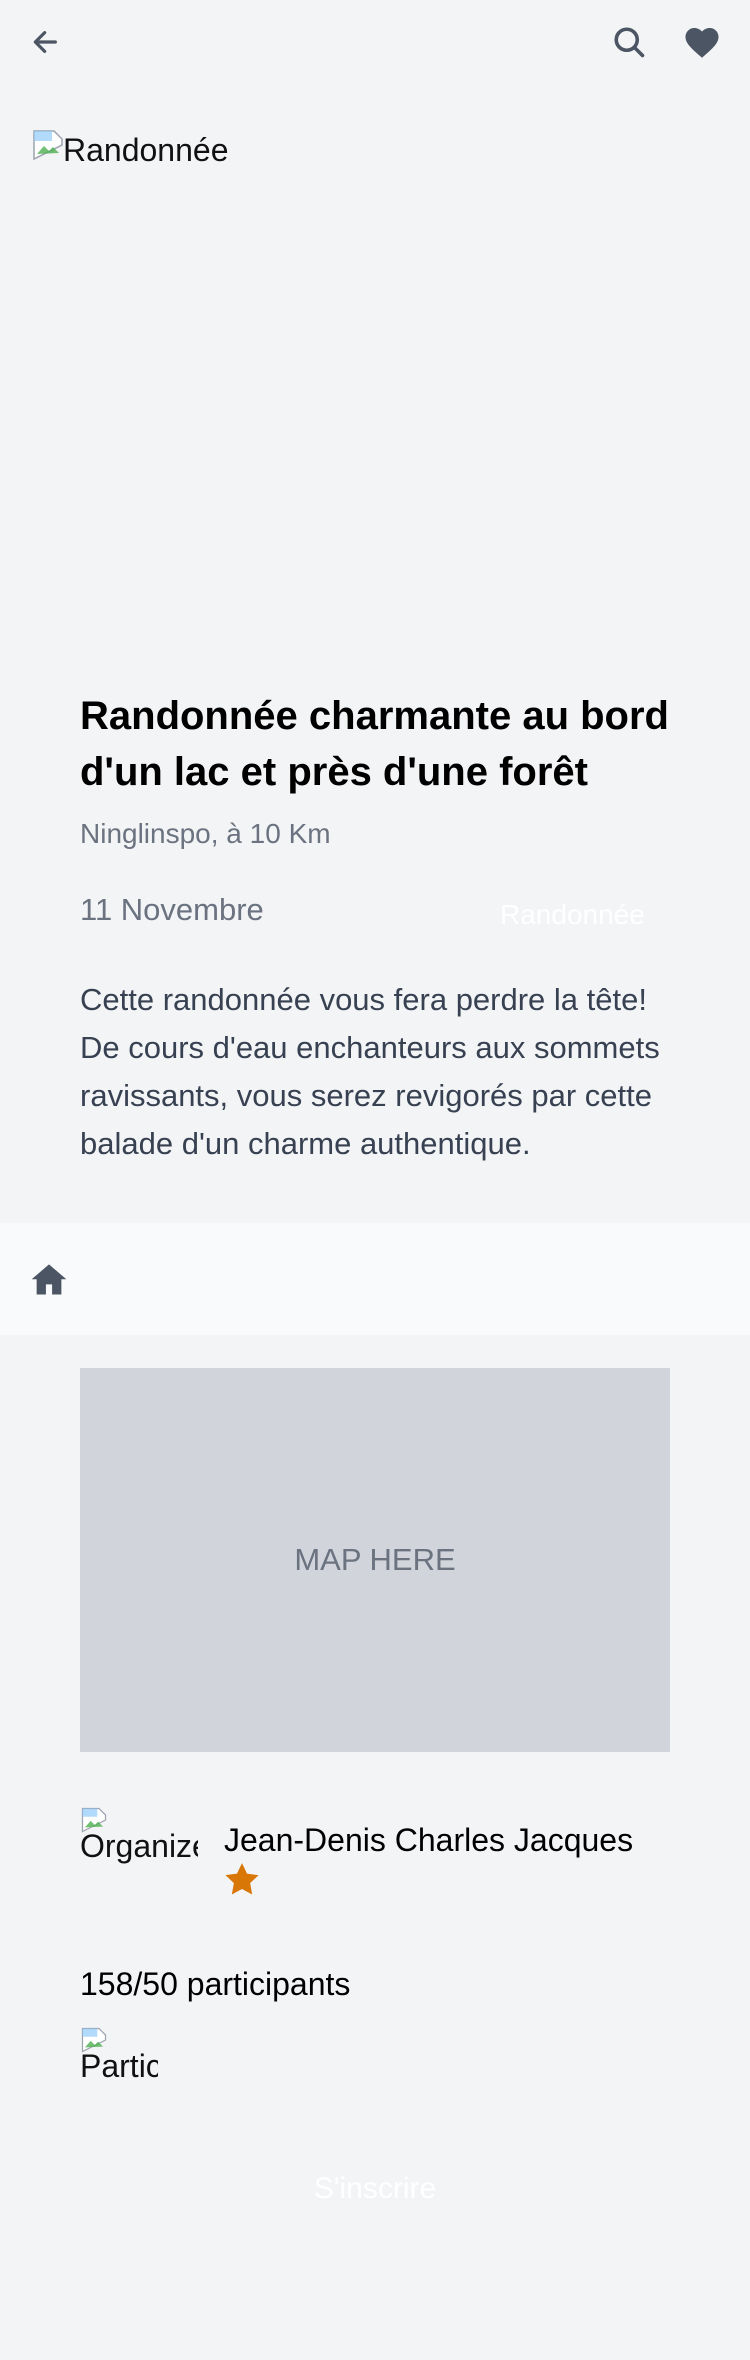  Describe the element at coordinates (119, 2066) in the screenshot. I see `participant-avatar-alt: Participant` at that location.